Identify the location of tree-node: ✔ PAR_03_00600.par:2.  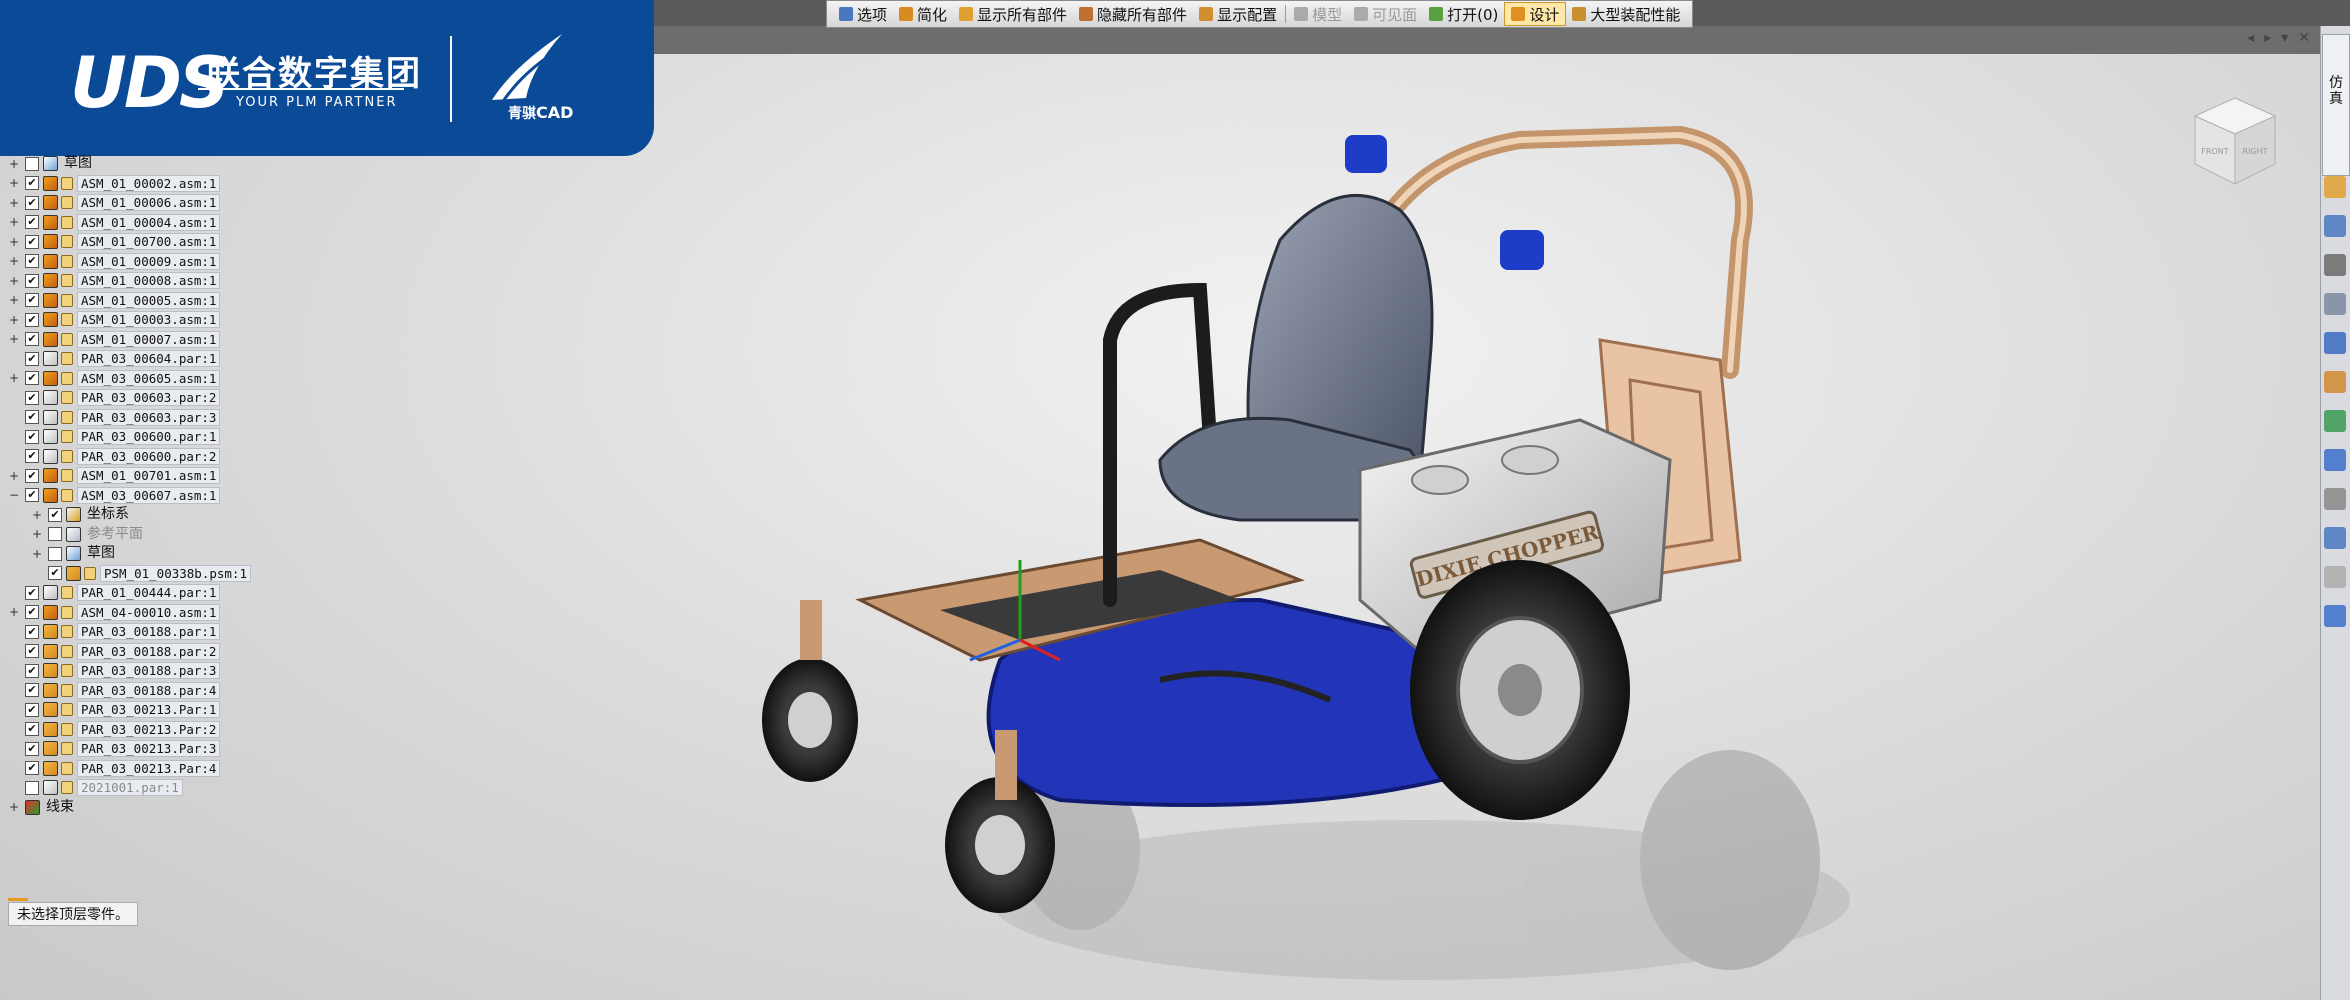
(129, 457).